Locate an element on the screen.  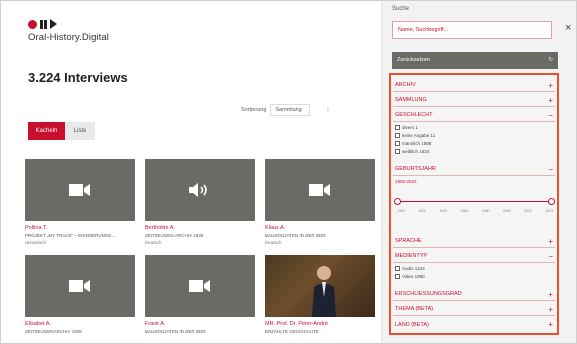
sort-control: Sortierung Sammlung ↕ is located at coordinates (285, 110).